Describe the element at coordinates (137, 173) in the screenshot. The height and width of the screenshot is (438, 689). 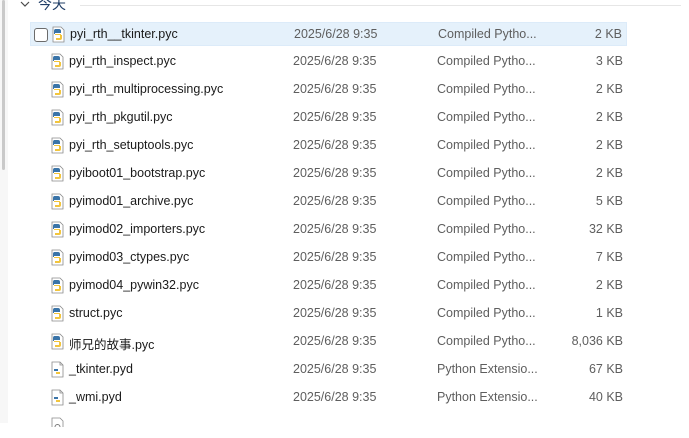
I see `file-name: pyiboot01_bootstrap.pyc` at that location.